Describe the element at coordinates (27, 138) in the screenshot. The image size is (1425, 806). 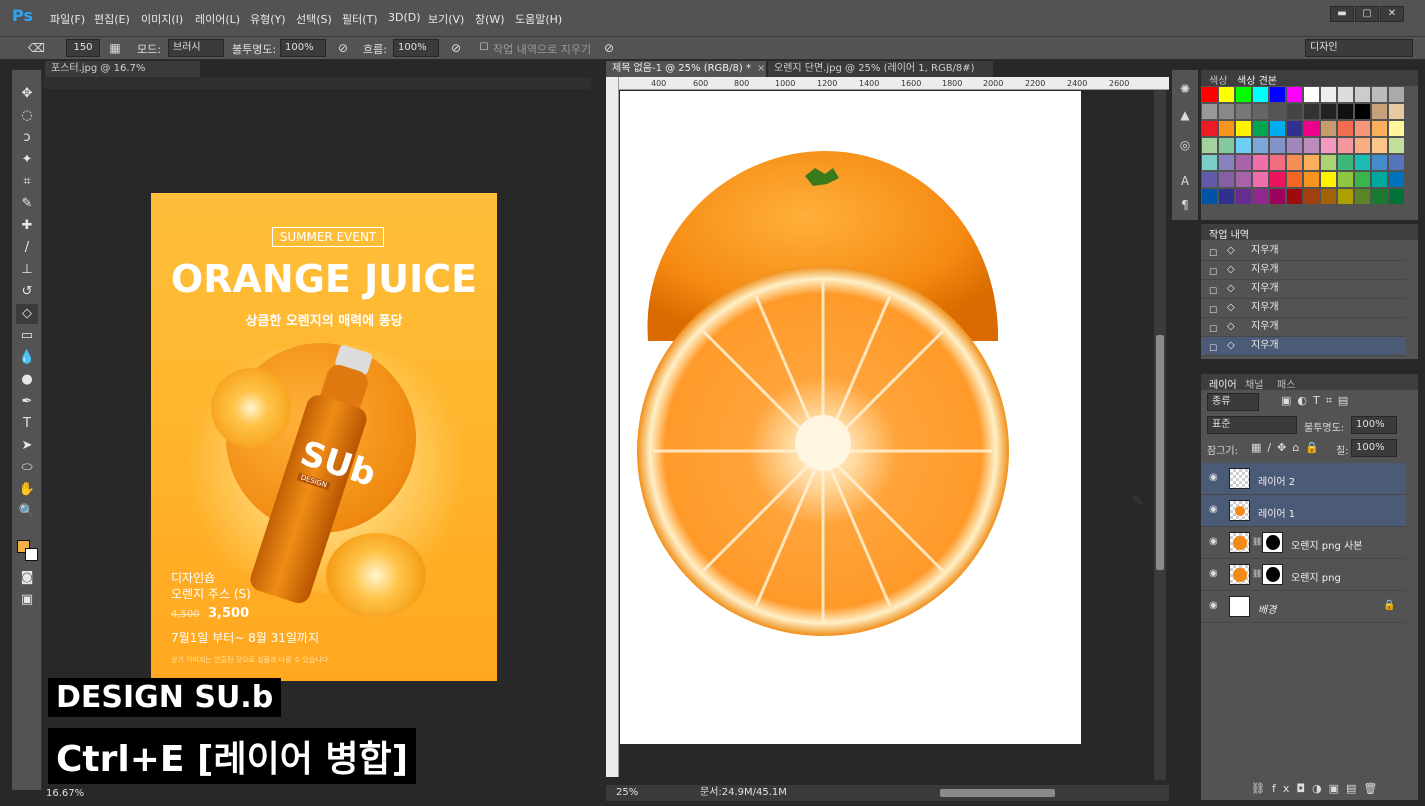
I see `lasso-tool-icon: ↄ` at that location.